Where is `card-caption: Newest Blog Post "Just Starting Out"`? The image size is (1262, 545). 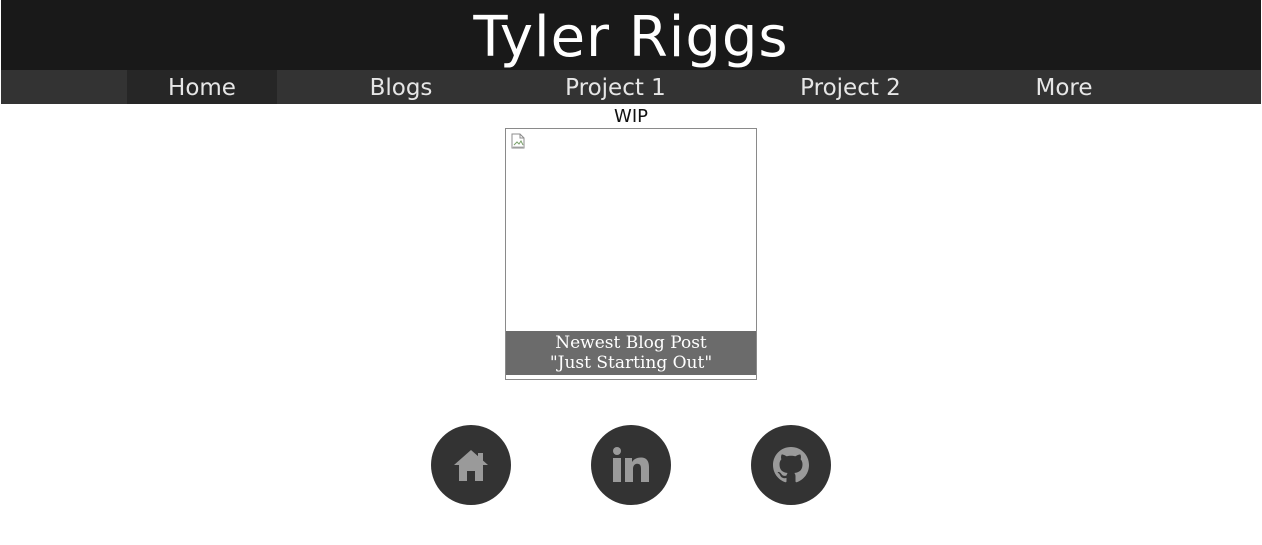
card-caption: Newest Blog Post "Just Starting Out" is located at coordinates (631, 353).